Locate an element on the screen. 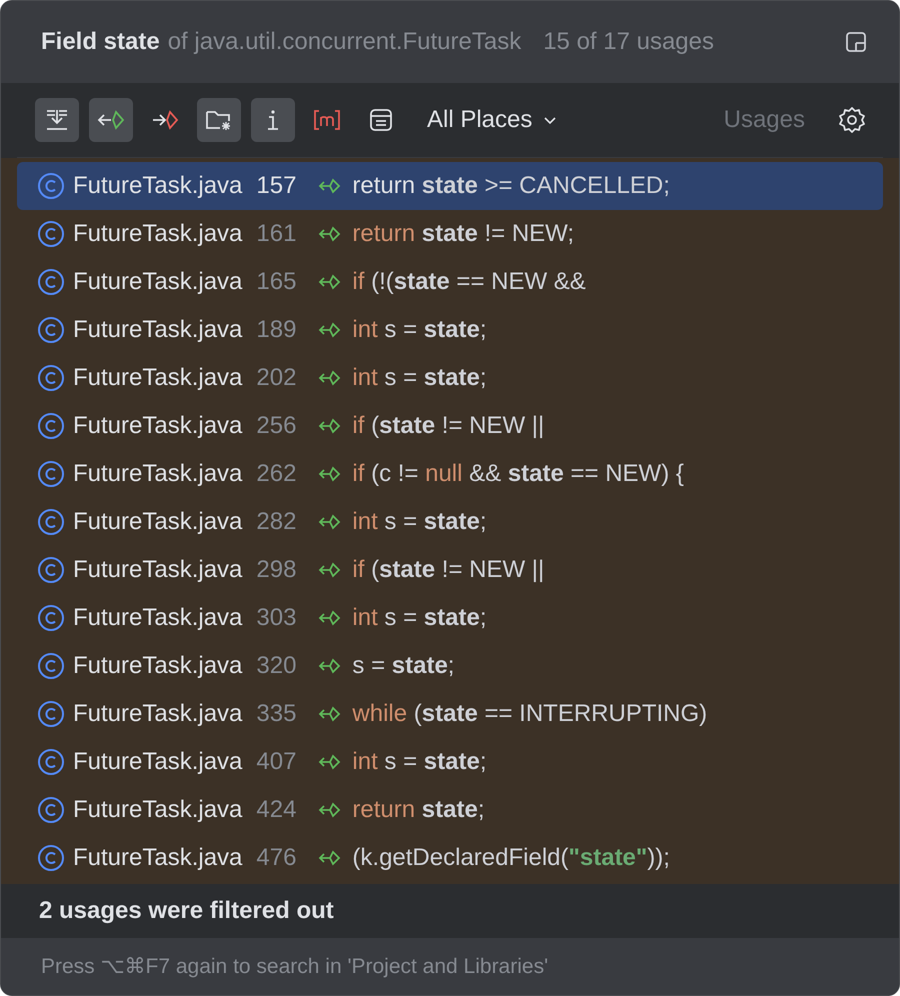 The height and width of the screenshot is (996, 900). line-number: 189 is located at coordinates (277, 330).